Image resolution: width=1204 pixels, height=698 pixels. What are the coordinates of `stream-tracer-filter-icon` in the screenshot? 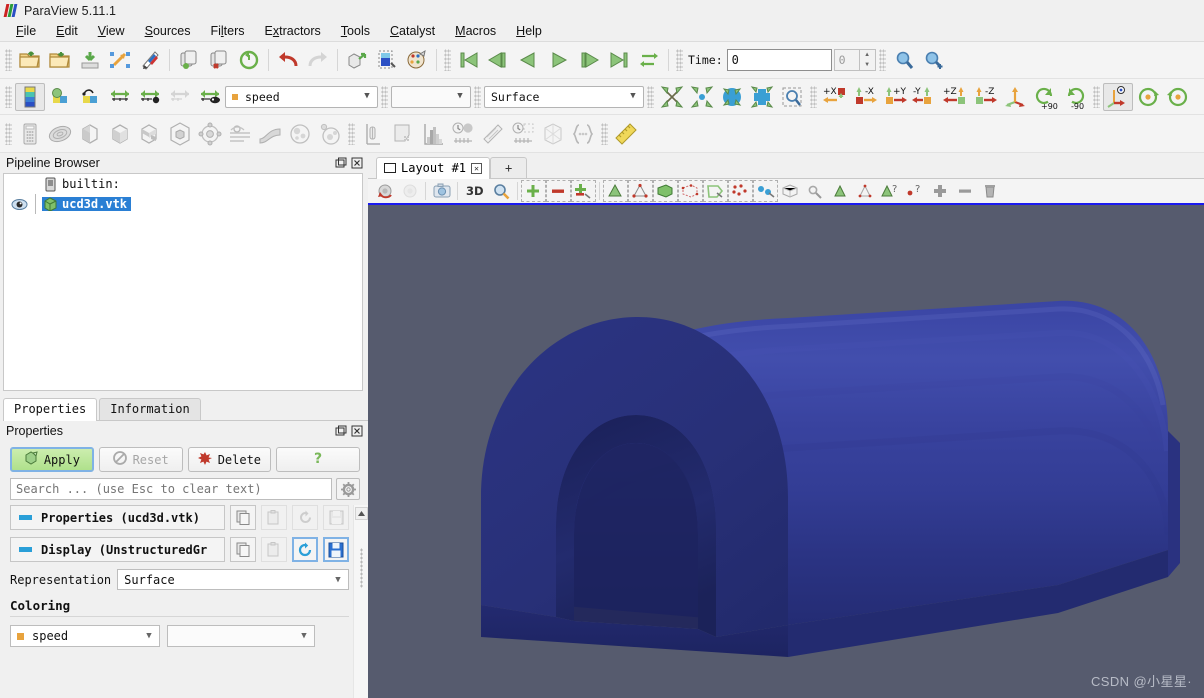 It's located at (240, 134).